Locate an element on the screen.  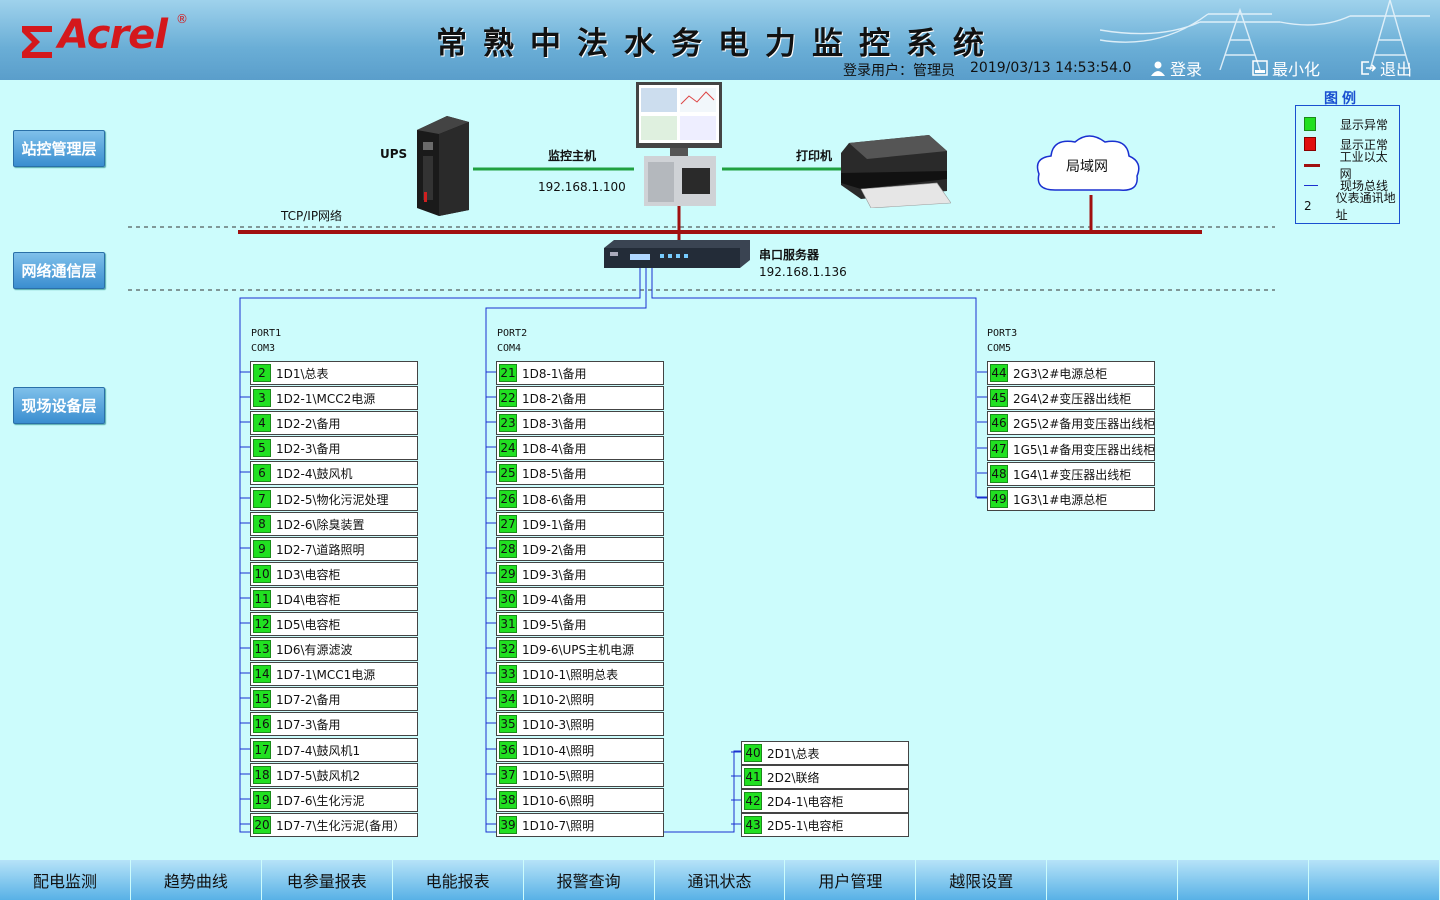
device-name: 2D2\联络 is located at coordinates (793, 778).